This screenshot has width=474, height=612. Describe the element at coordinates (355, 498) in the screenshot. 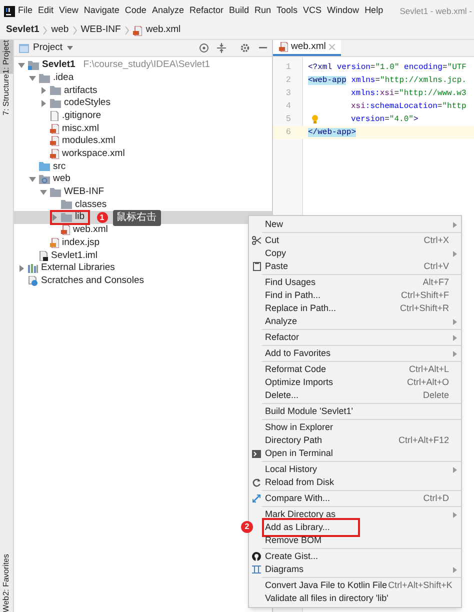

I see `menu-item: Compare With... Ctrl+D` at that location.